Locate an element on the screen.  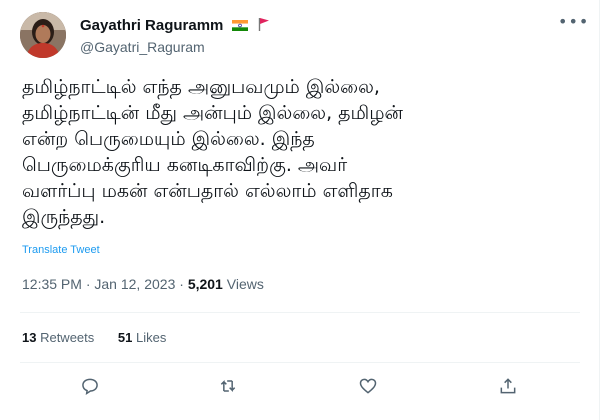
like-icon is located at coordinates (370, 388).